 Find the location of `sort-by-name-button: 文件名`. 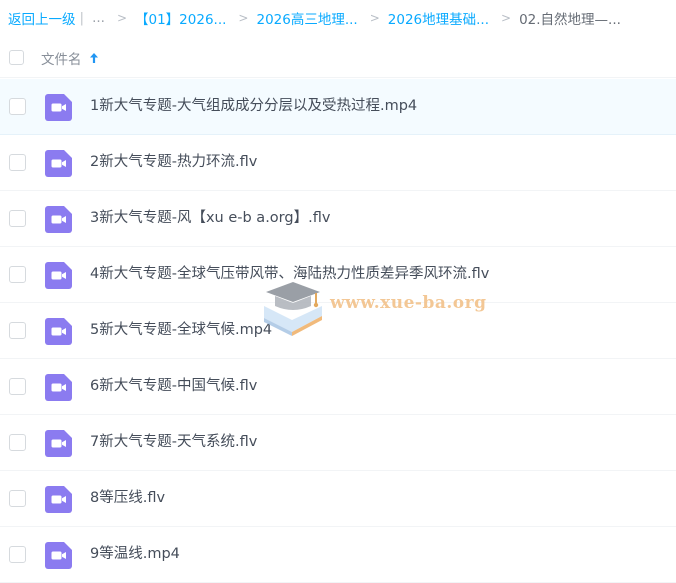

sort-by-name-button: 文件名 is located at coordinates (70, 58).